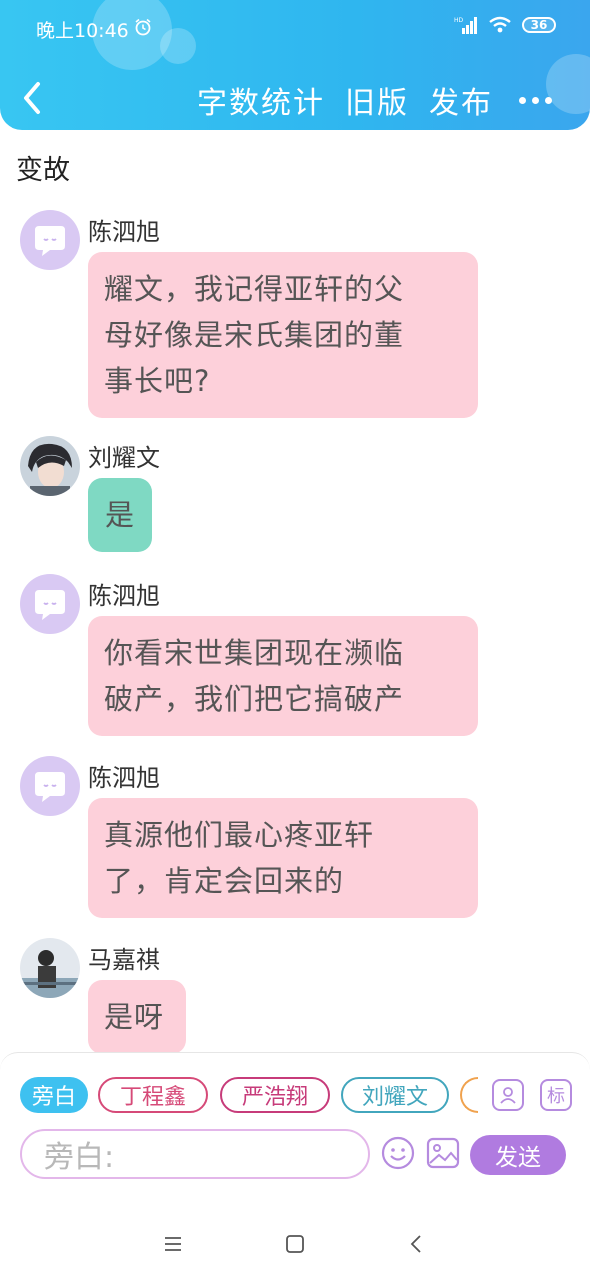  What do you see at coordinates (295, 496) in the screenshot?
I see `message-item: 刘耀文 是` at bounding box center [295, 496].